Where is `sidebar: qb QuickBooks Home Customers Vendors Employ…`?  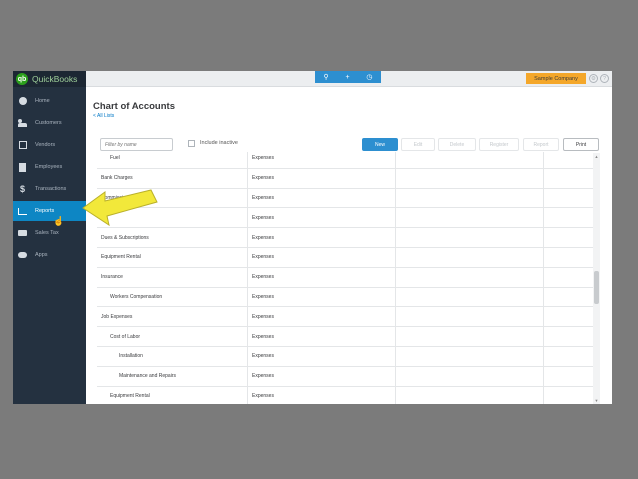 sidebar: qb QuickBooks Home Customers Vendors Employ… is located at coordinates (49, 237).